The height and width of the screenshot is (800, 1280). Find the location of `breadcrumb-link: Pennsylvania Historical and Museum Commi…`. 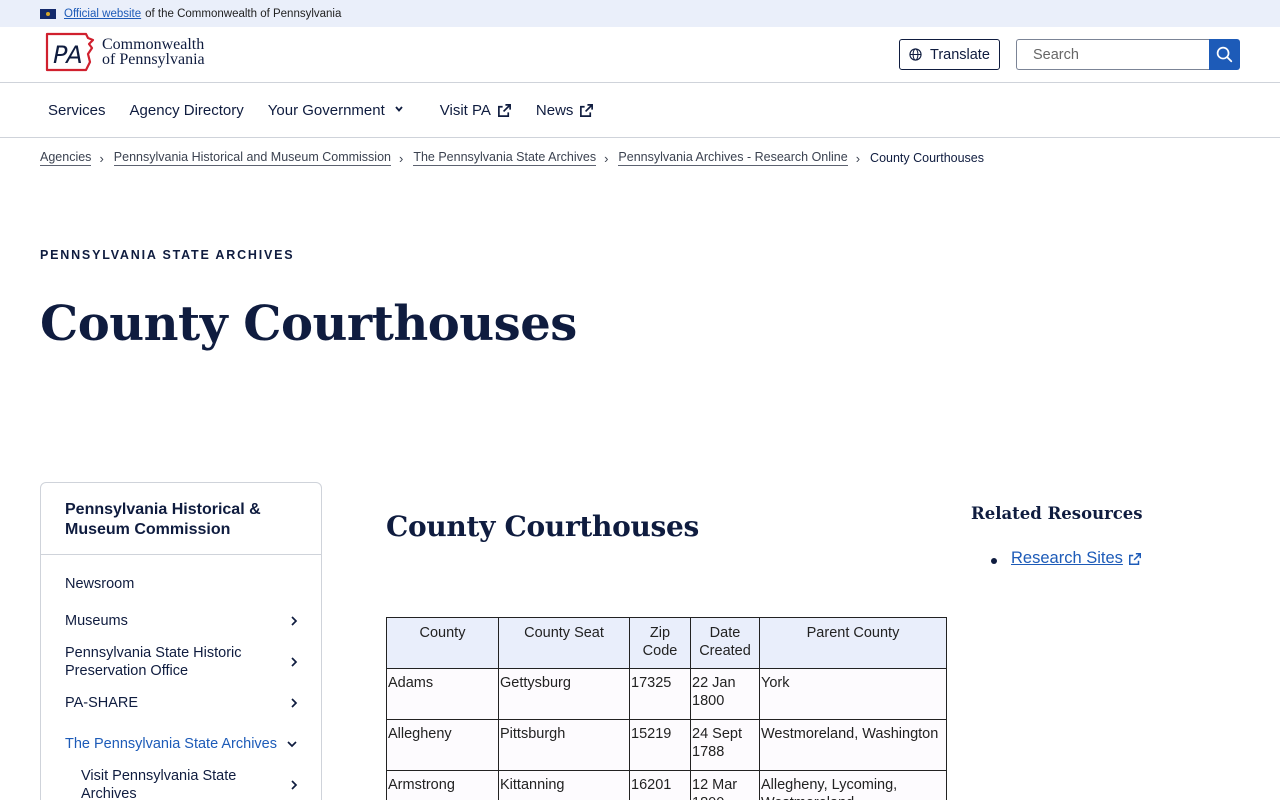

breadcrumb-link: Pennsylvania Historical and Museum Commi… is located at coordinates (252, 158).